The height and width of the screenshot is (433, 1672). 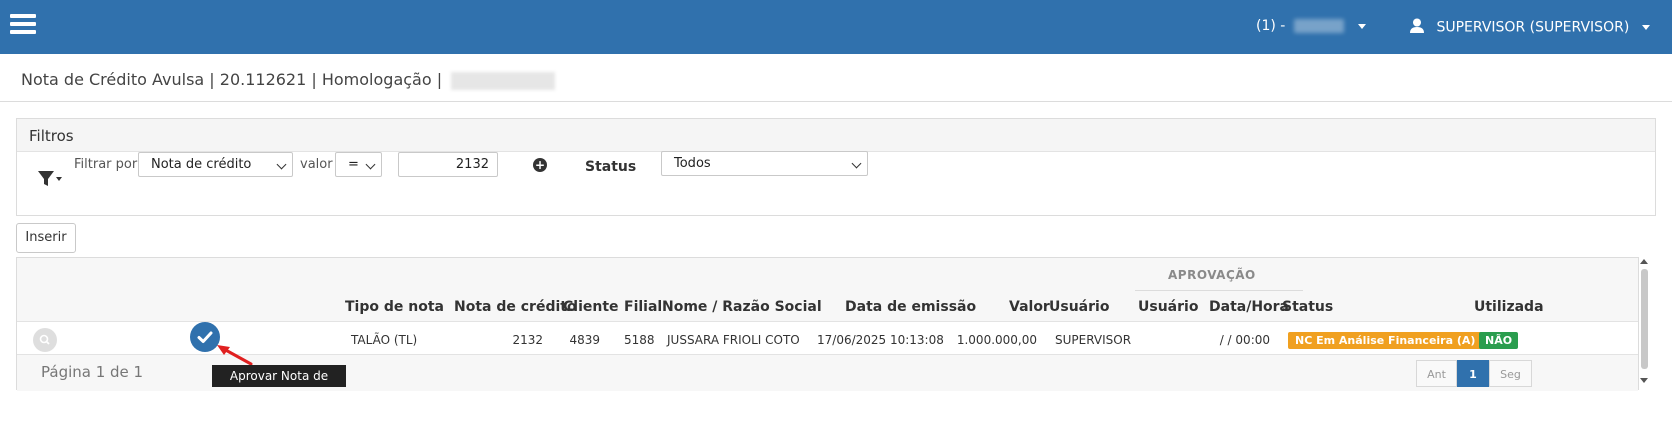 What do you see at coordinates (733, 340) in the screenshot?
I see `cell-nome: JUSSARA FRIOLI COTO` at bounding box center [733, 340].